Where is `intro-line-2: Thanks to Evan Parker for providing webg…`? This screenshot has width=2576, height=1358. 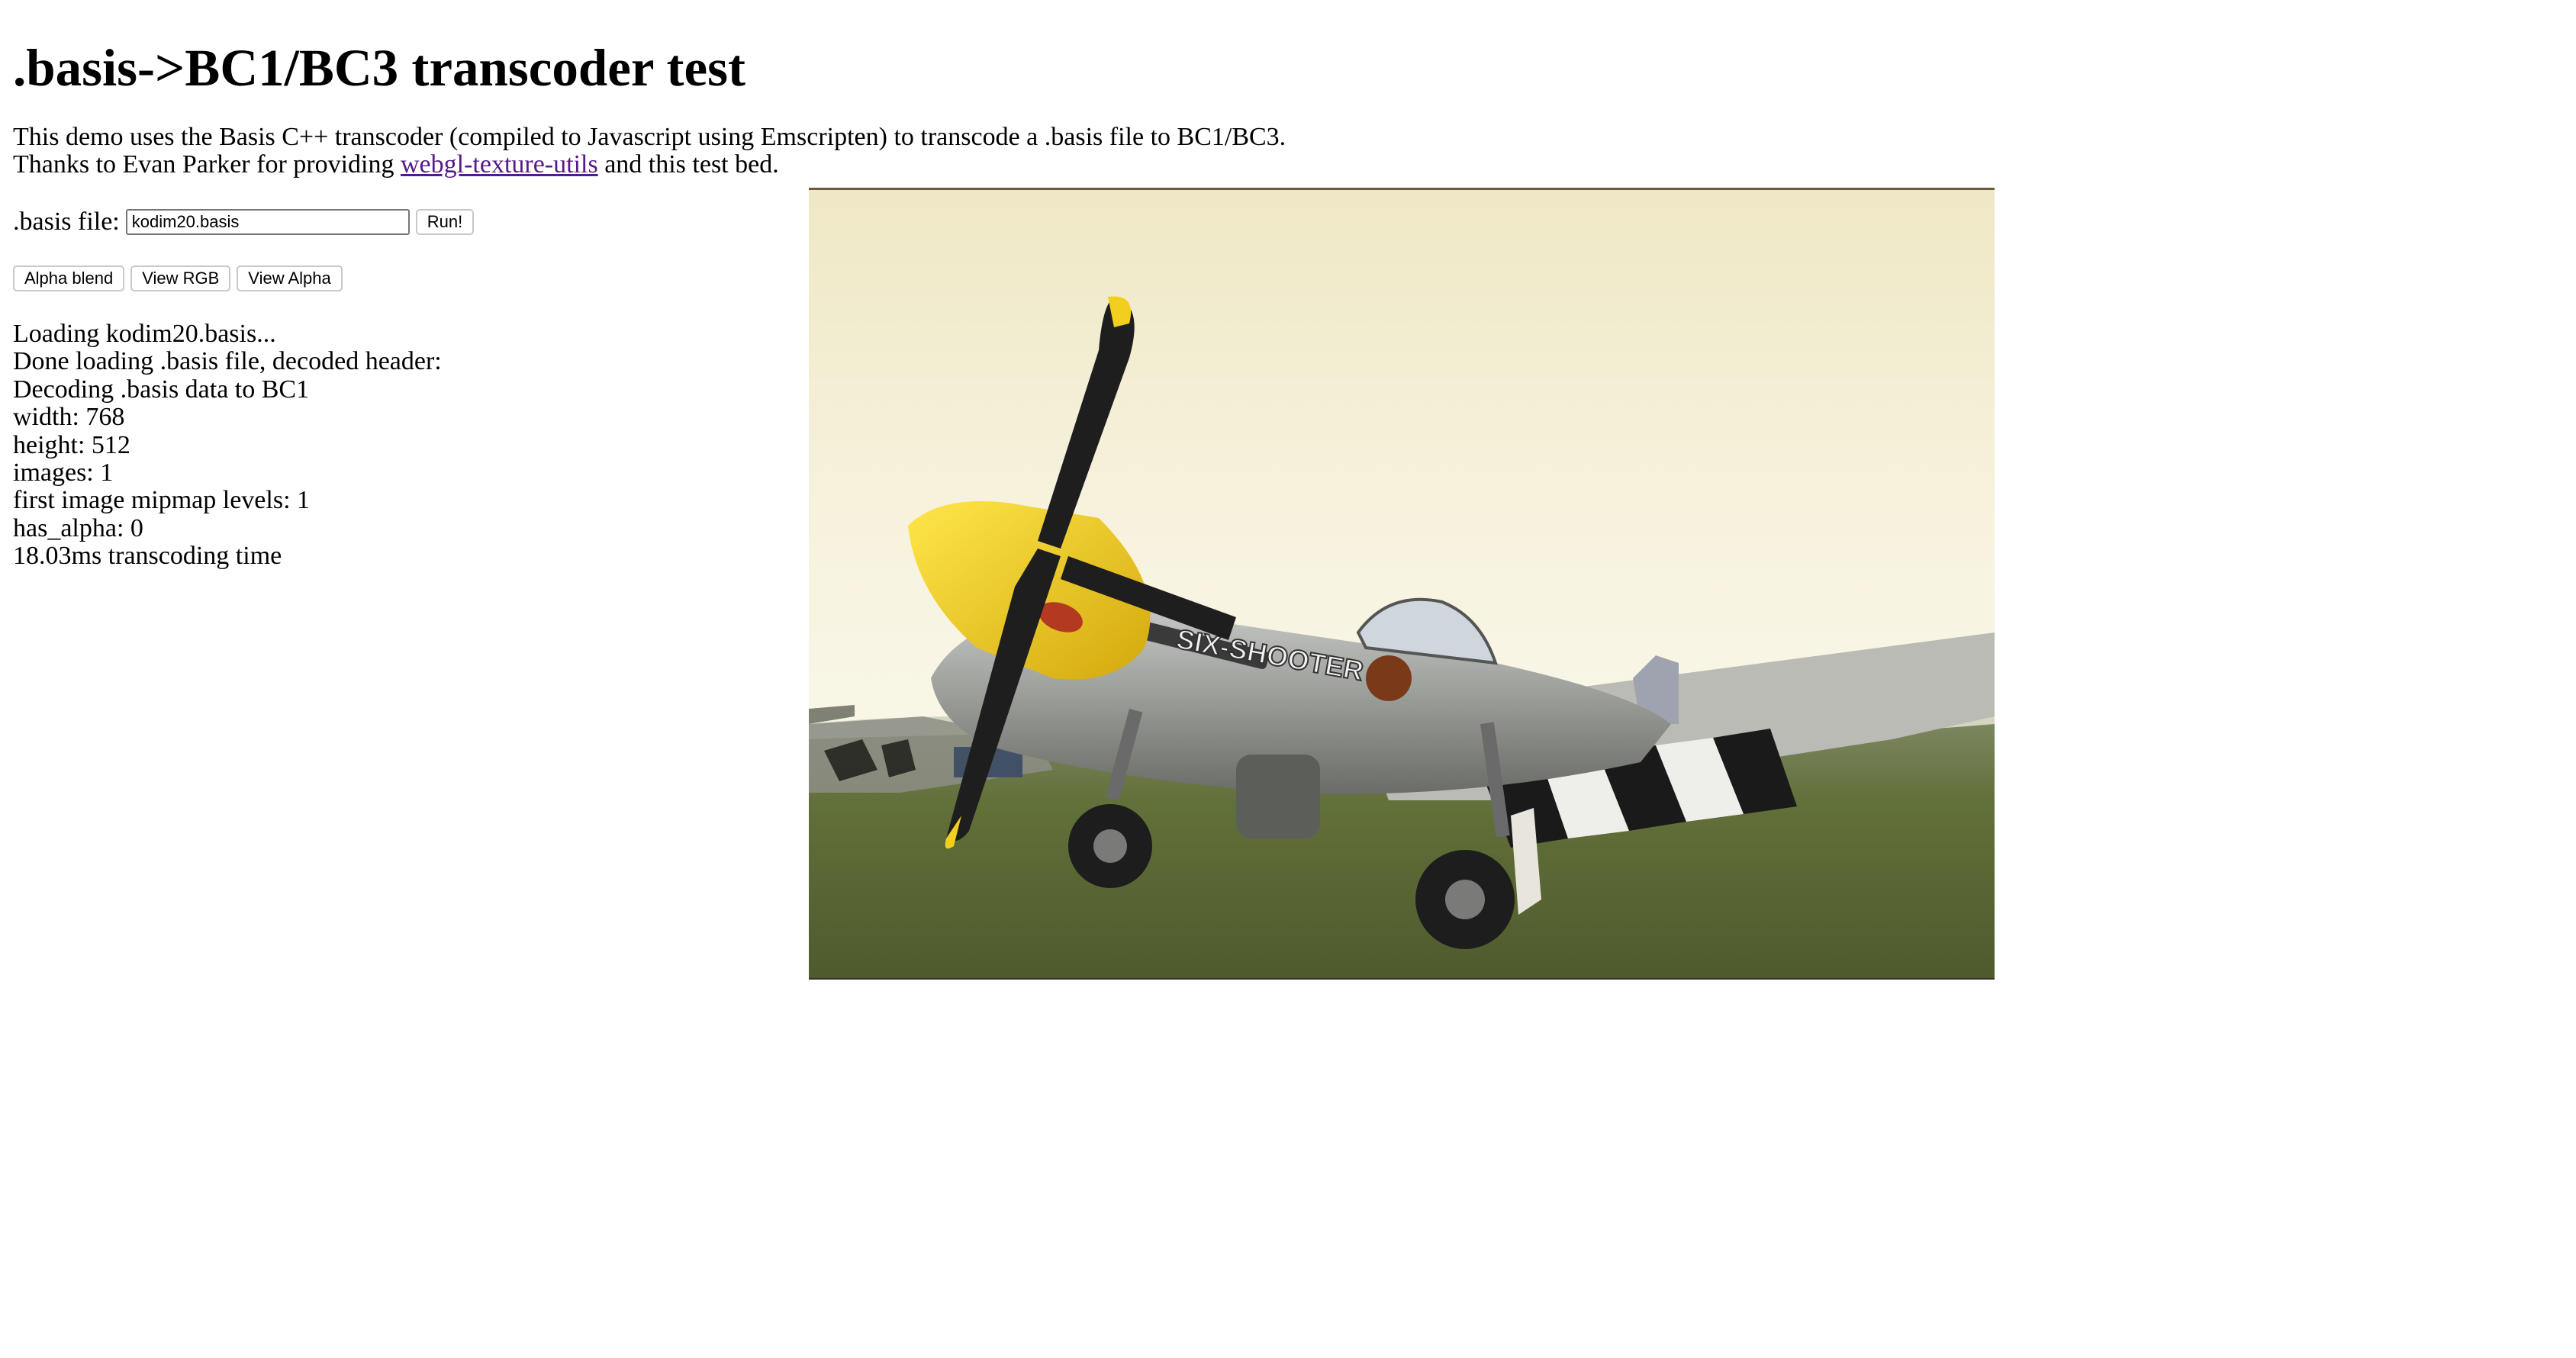
intro-line-2: Thanks to Evan Parker for providing webg… is located at coordinates (649, 165).